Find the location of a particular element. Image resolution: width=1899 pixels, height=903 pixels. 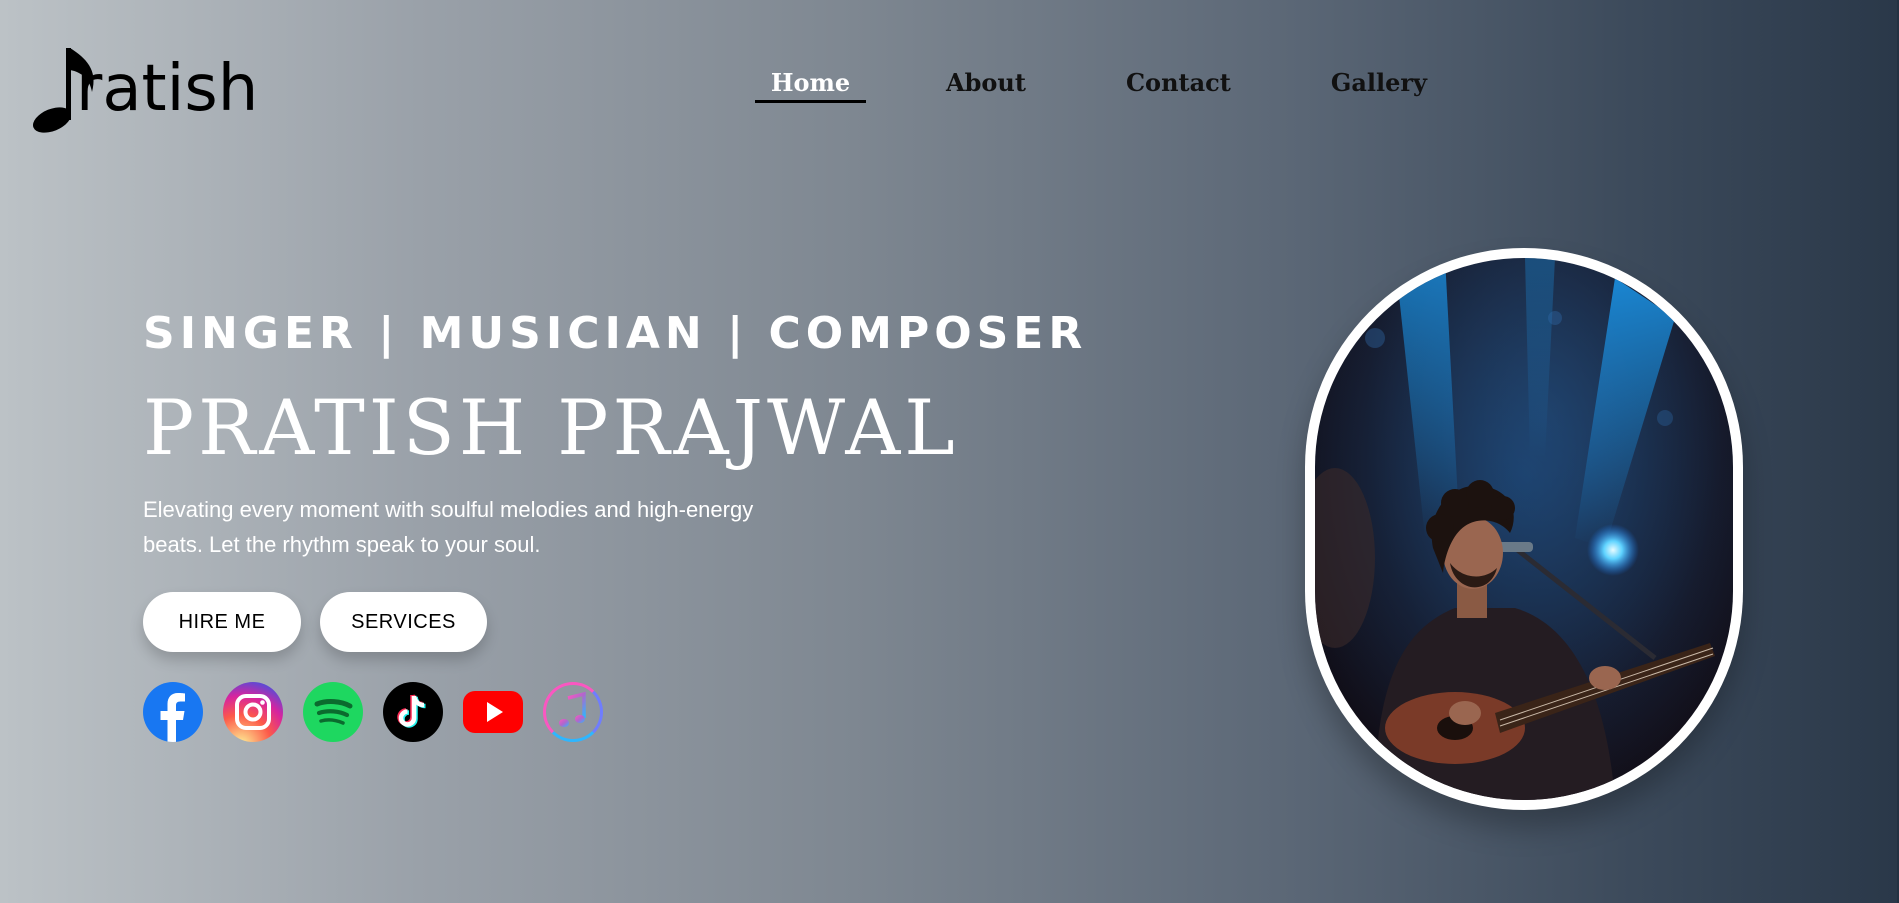

nav-contact: Contact is located at coordinates (1178, 85).